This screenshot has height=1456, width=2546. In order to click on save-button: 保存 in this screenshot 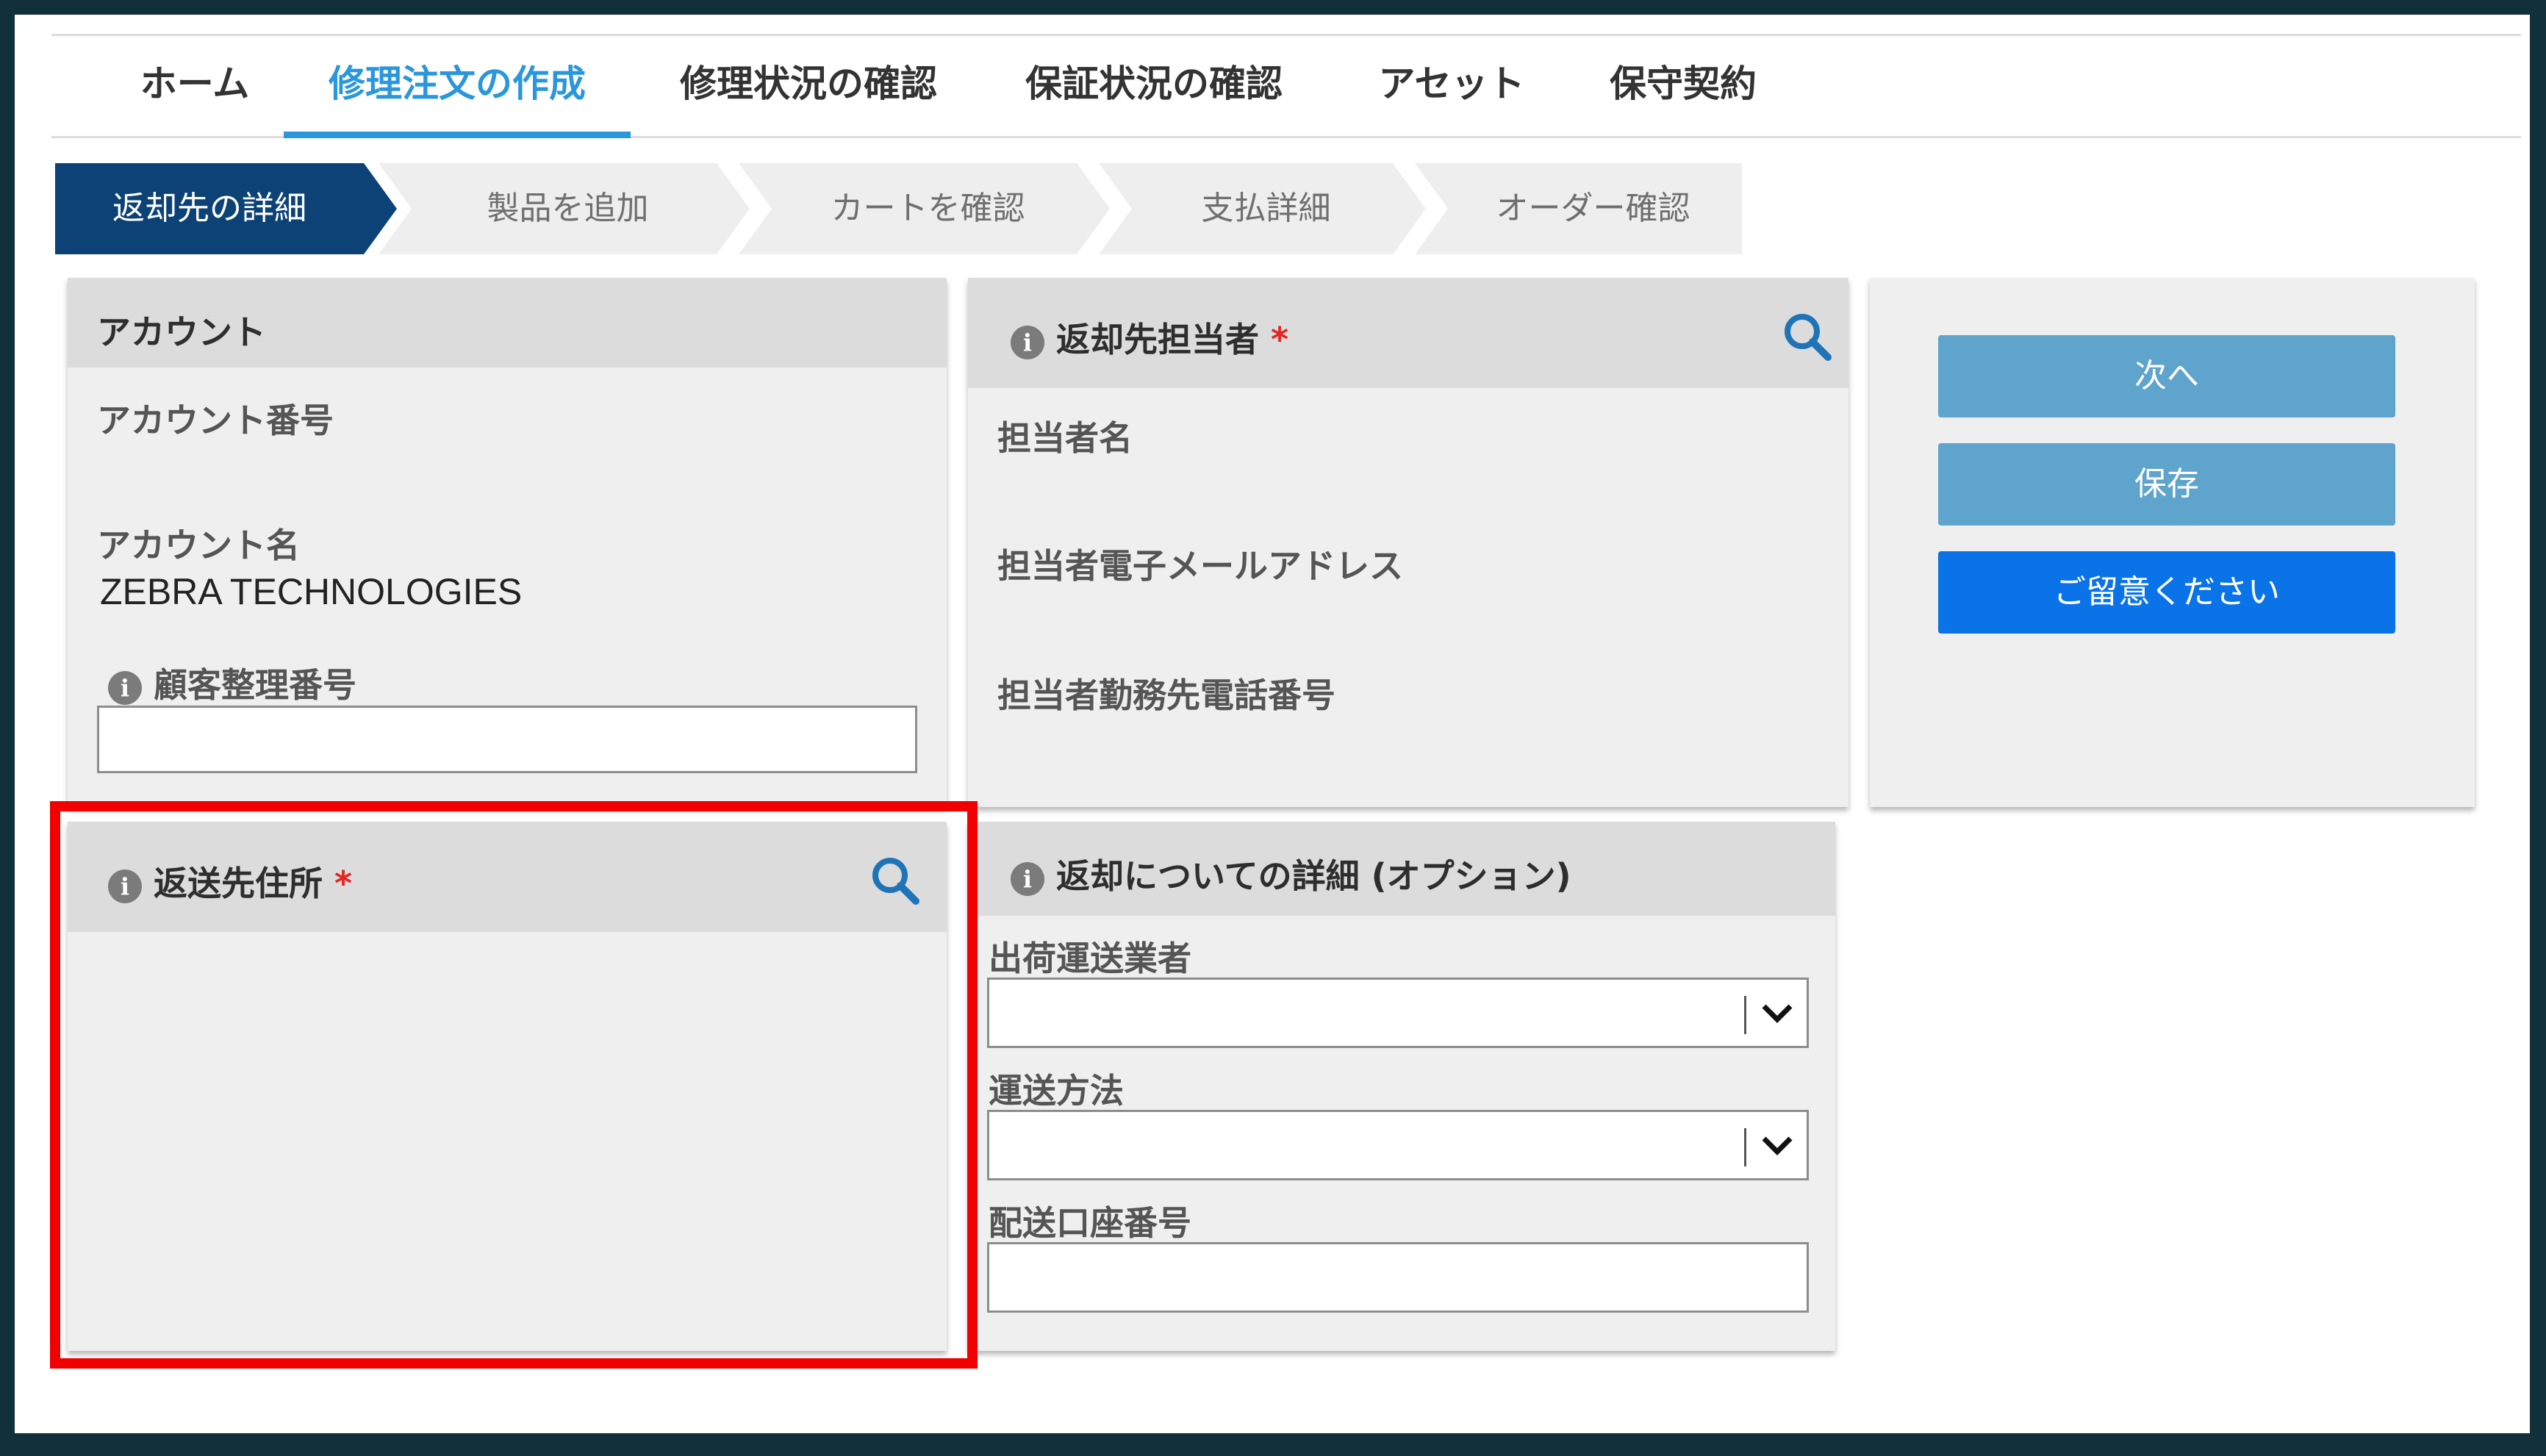, I will do `click(2166, 485)`.